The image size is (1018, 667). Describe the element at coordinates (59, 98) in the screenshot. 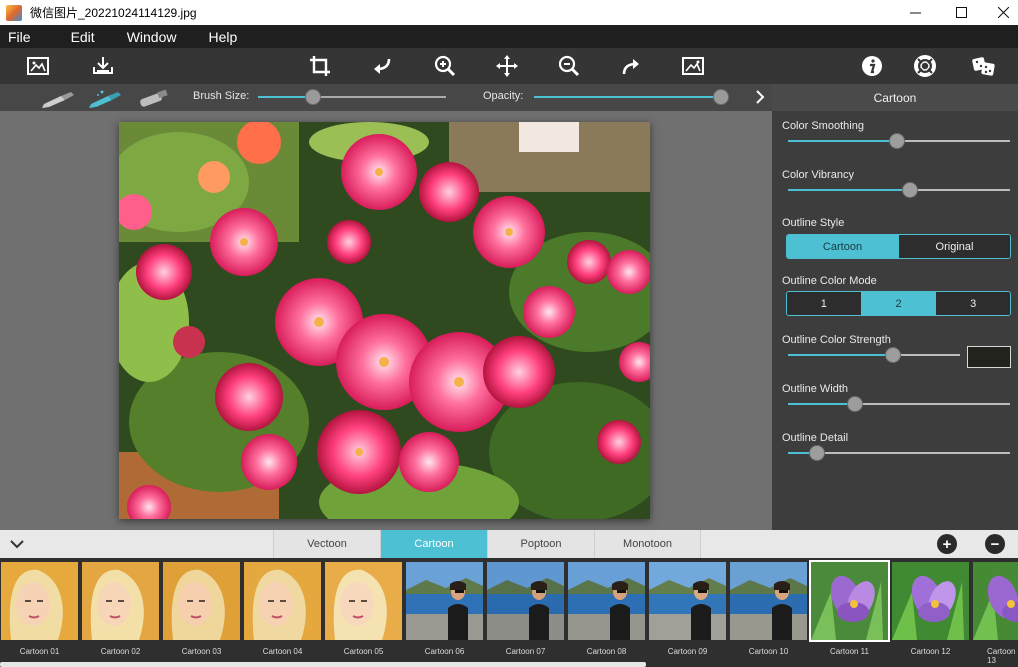

I see `brush-add-icon` at that location.